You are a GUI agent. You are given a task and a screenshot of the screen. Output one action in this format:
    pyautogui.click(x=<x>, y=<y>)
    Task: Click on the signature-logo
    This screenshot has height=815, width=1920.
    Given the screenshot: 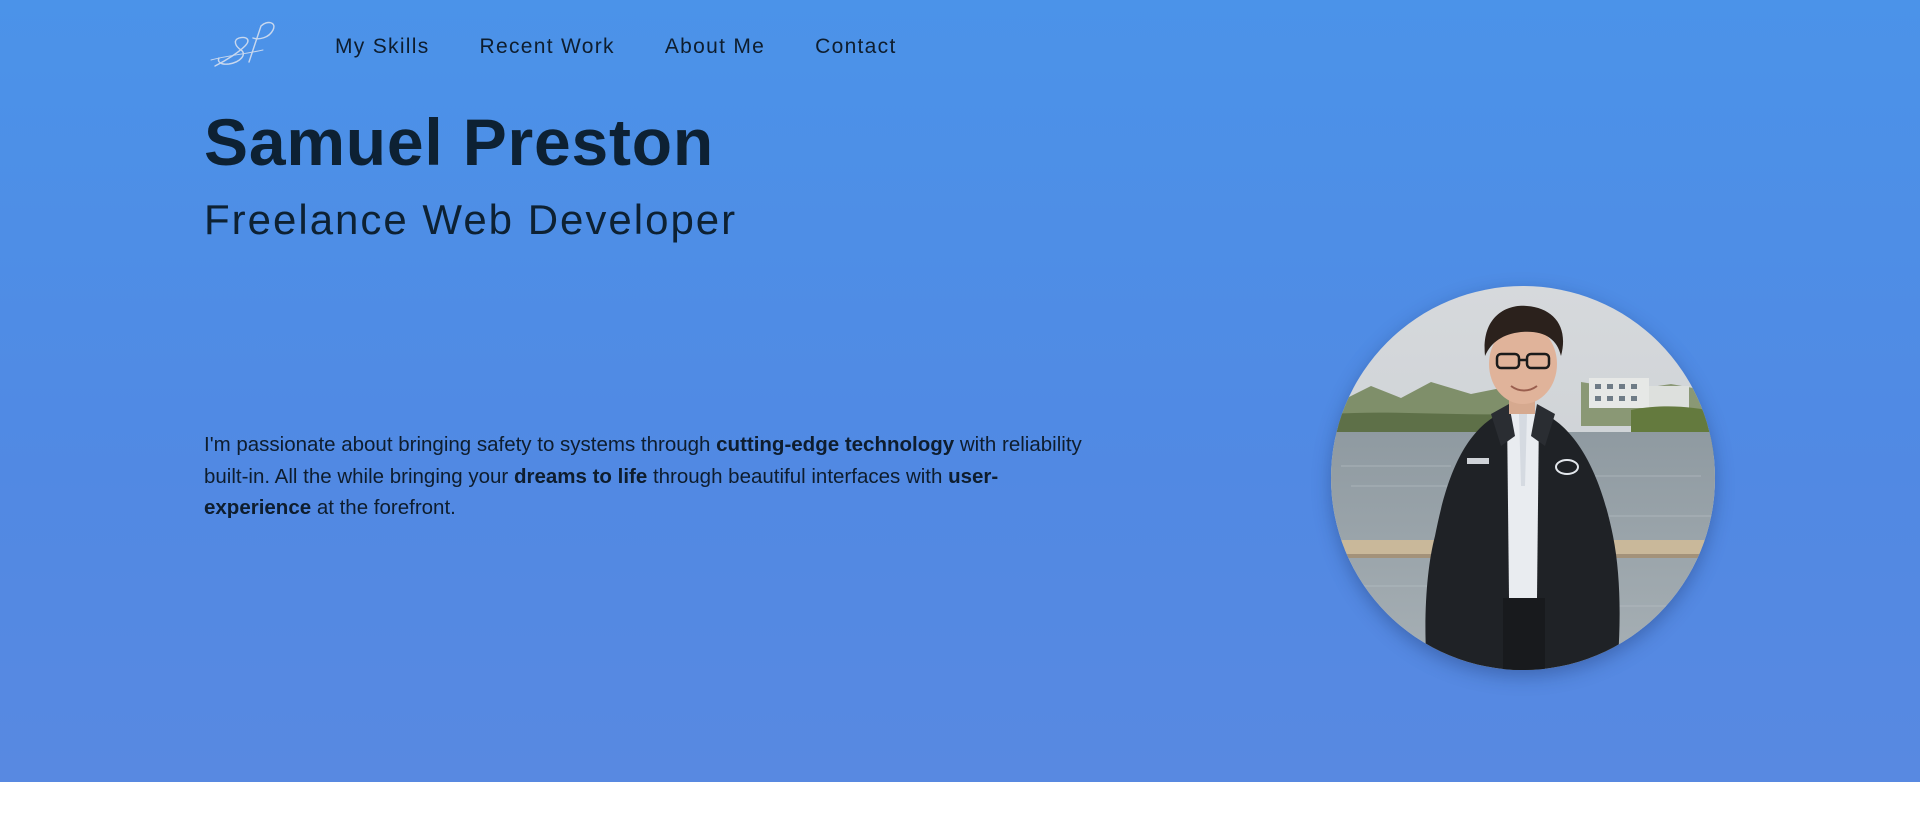 What is the action you would take?
    pyautogui.click(x=243, y=44)
    